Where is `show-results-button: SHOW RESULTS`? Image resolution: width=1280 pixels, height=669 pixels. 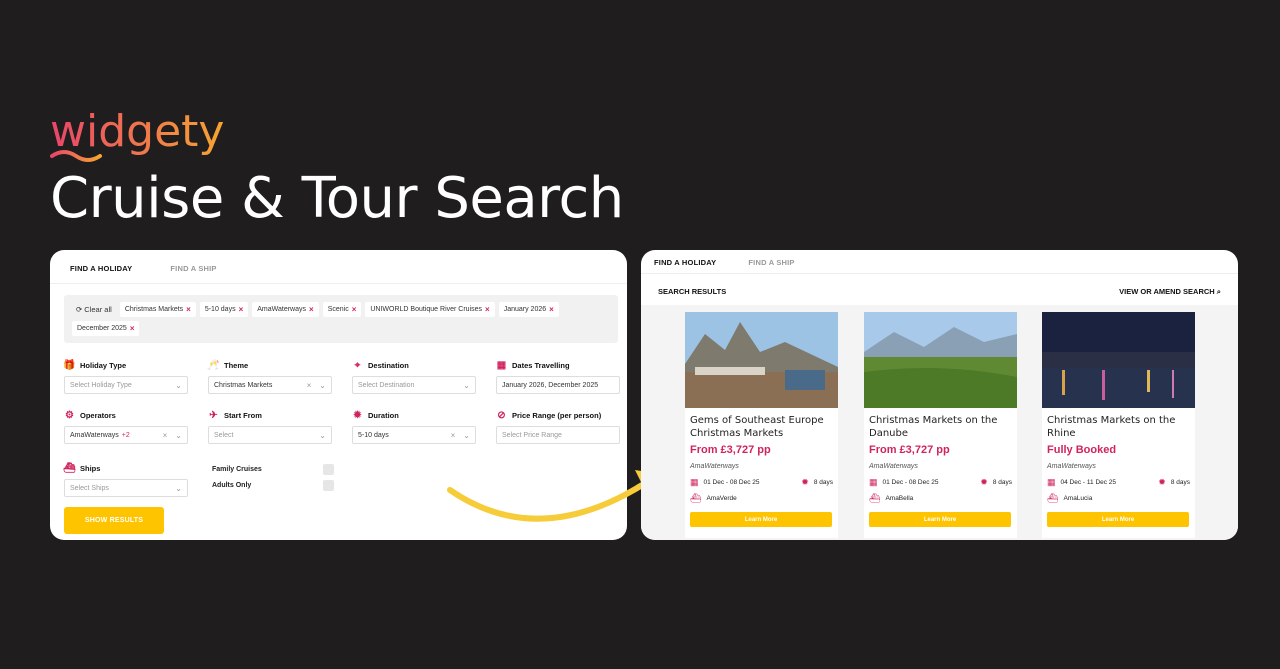 show-results-button: SHOW RESULTS is located at coordinates (114, 520).